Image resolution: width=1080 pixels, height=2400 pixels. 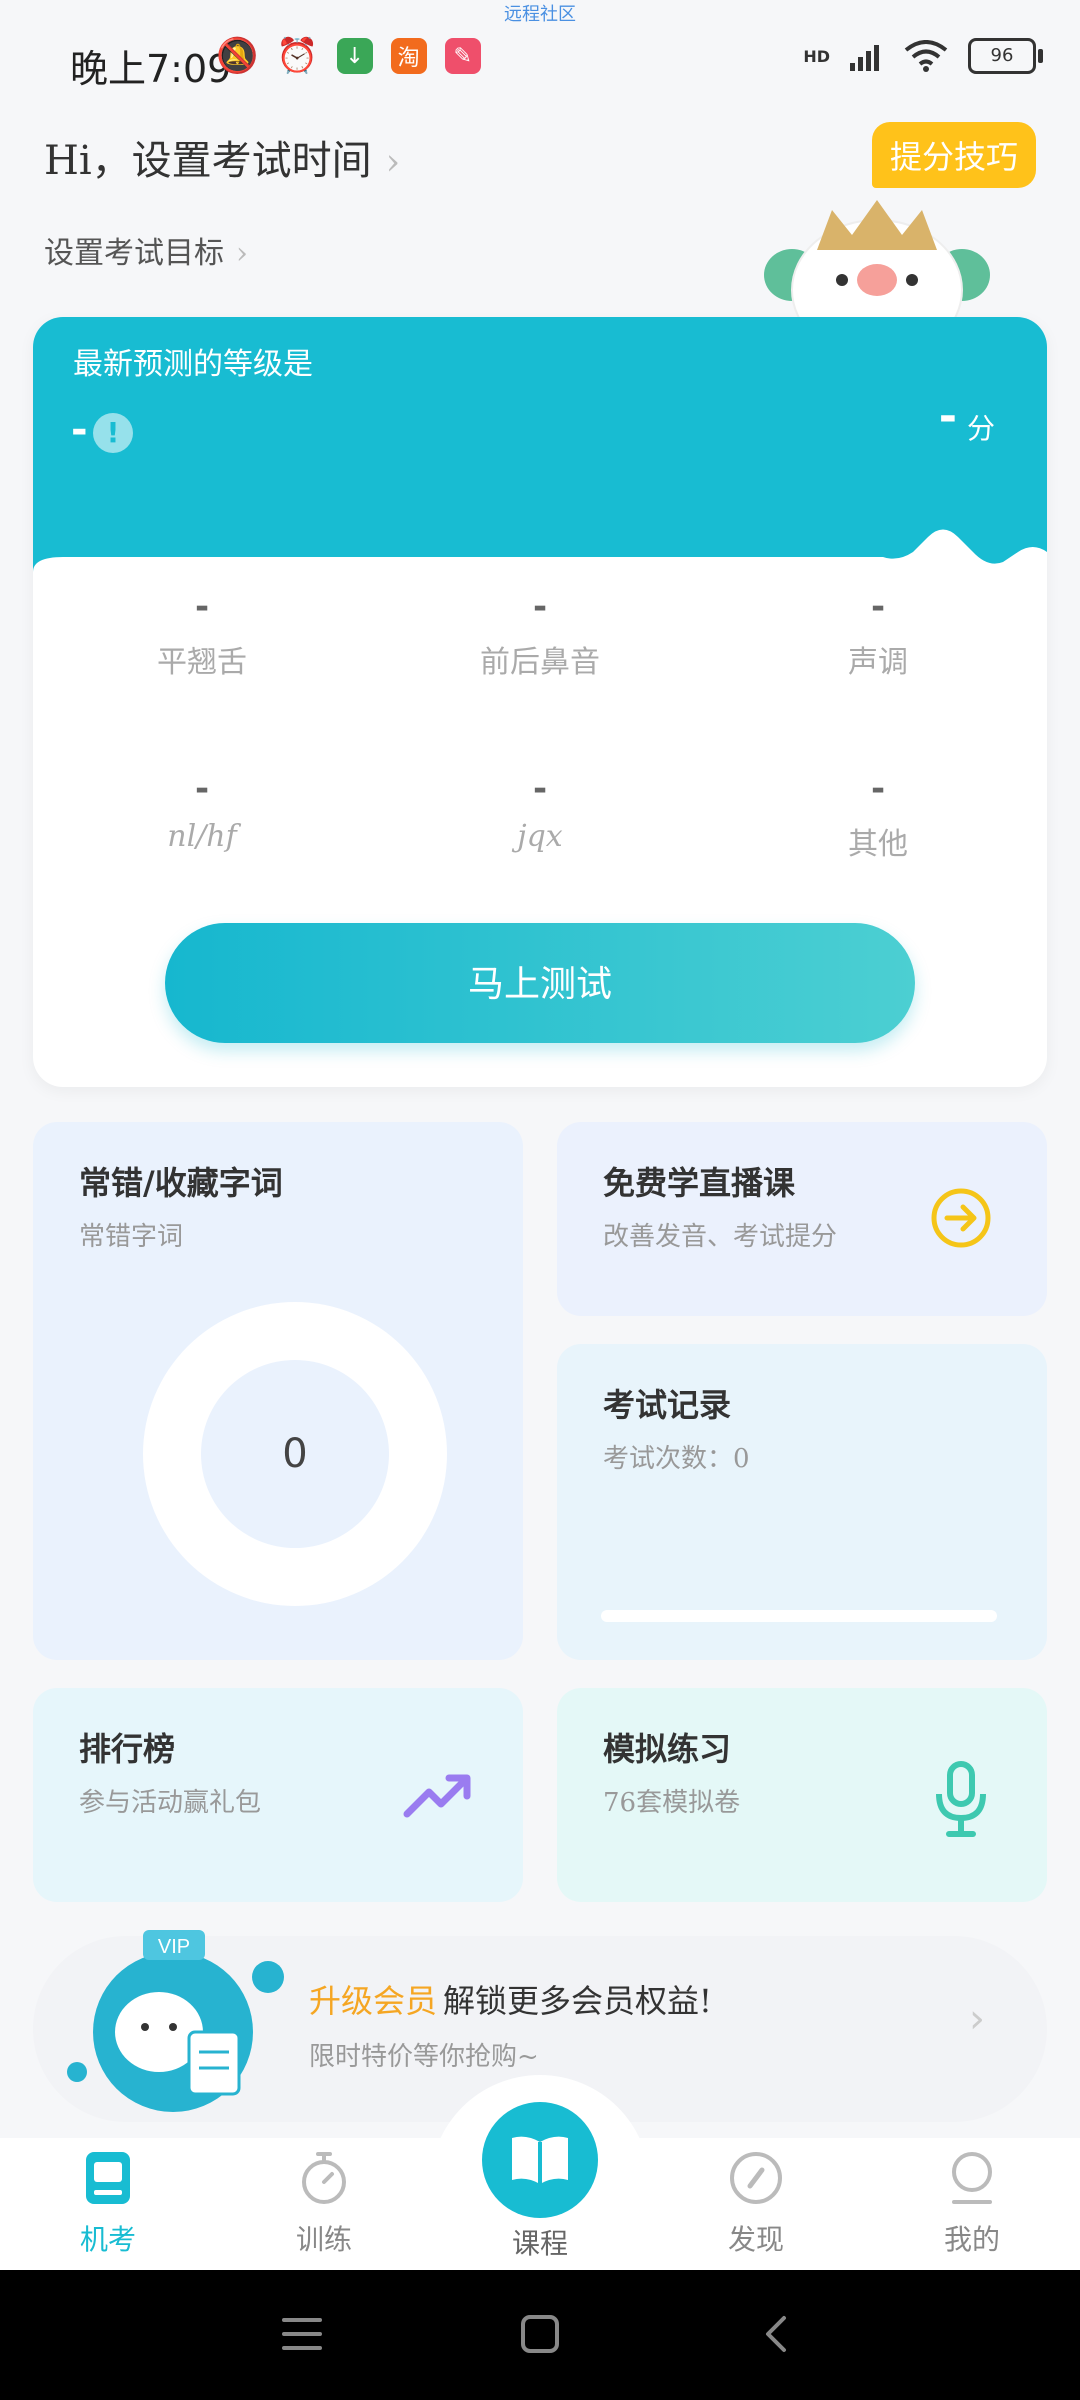 I want to click on wifi-icon, so click(x=926, y=56).